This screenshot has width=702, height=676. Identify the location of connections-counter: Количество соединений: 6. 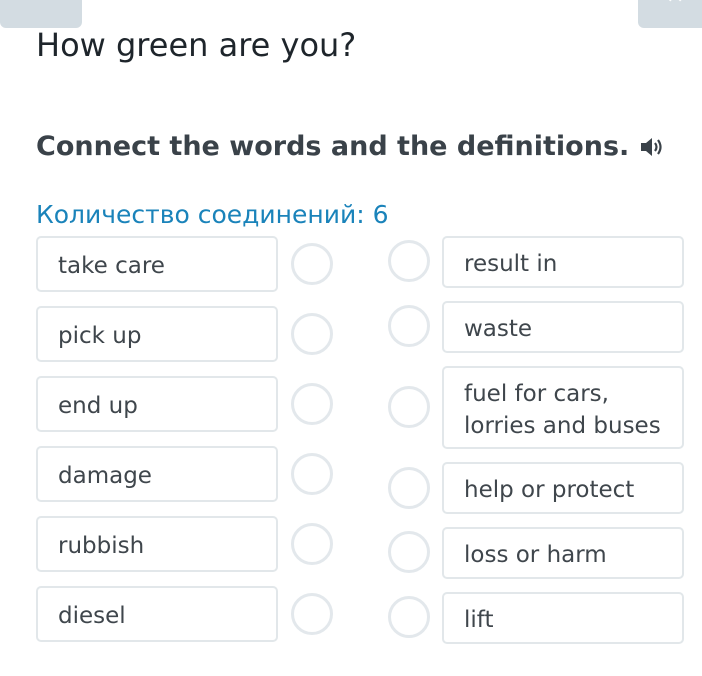
(212, 214).